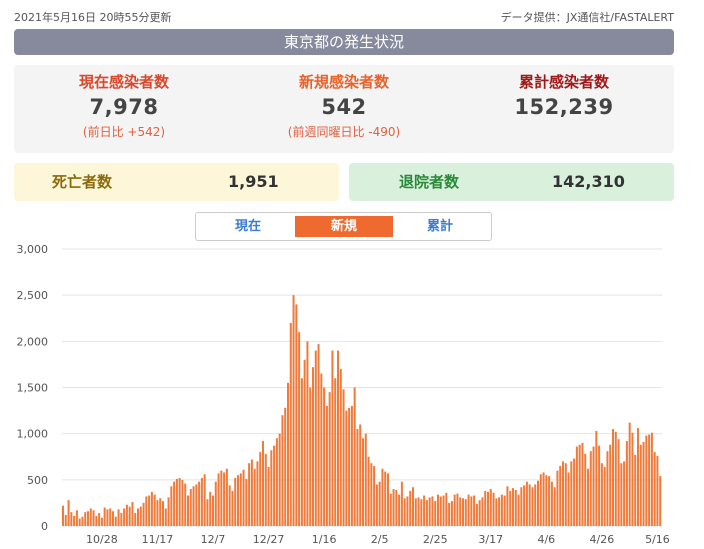  I want to click on stat-total-value: 152,239, so click(564, 107).